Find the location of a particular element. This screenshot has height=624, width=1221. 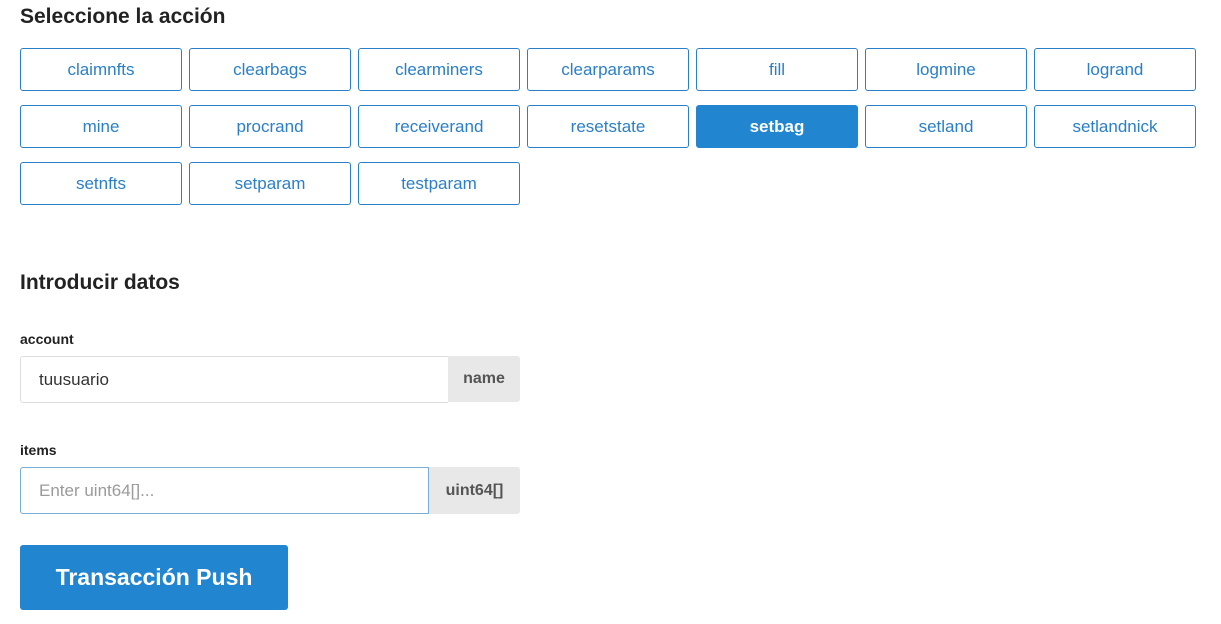

items-input-group: uint64[] is located at coordinates (270, 490).